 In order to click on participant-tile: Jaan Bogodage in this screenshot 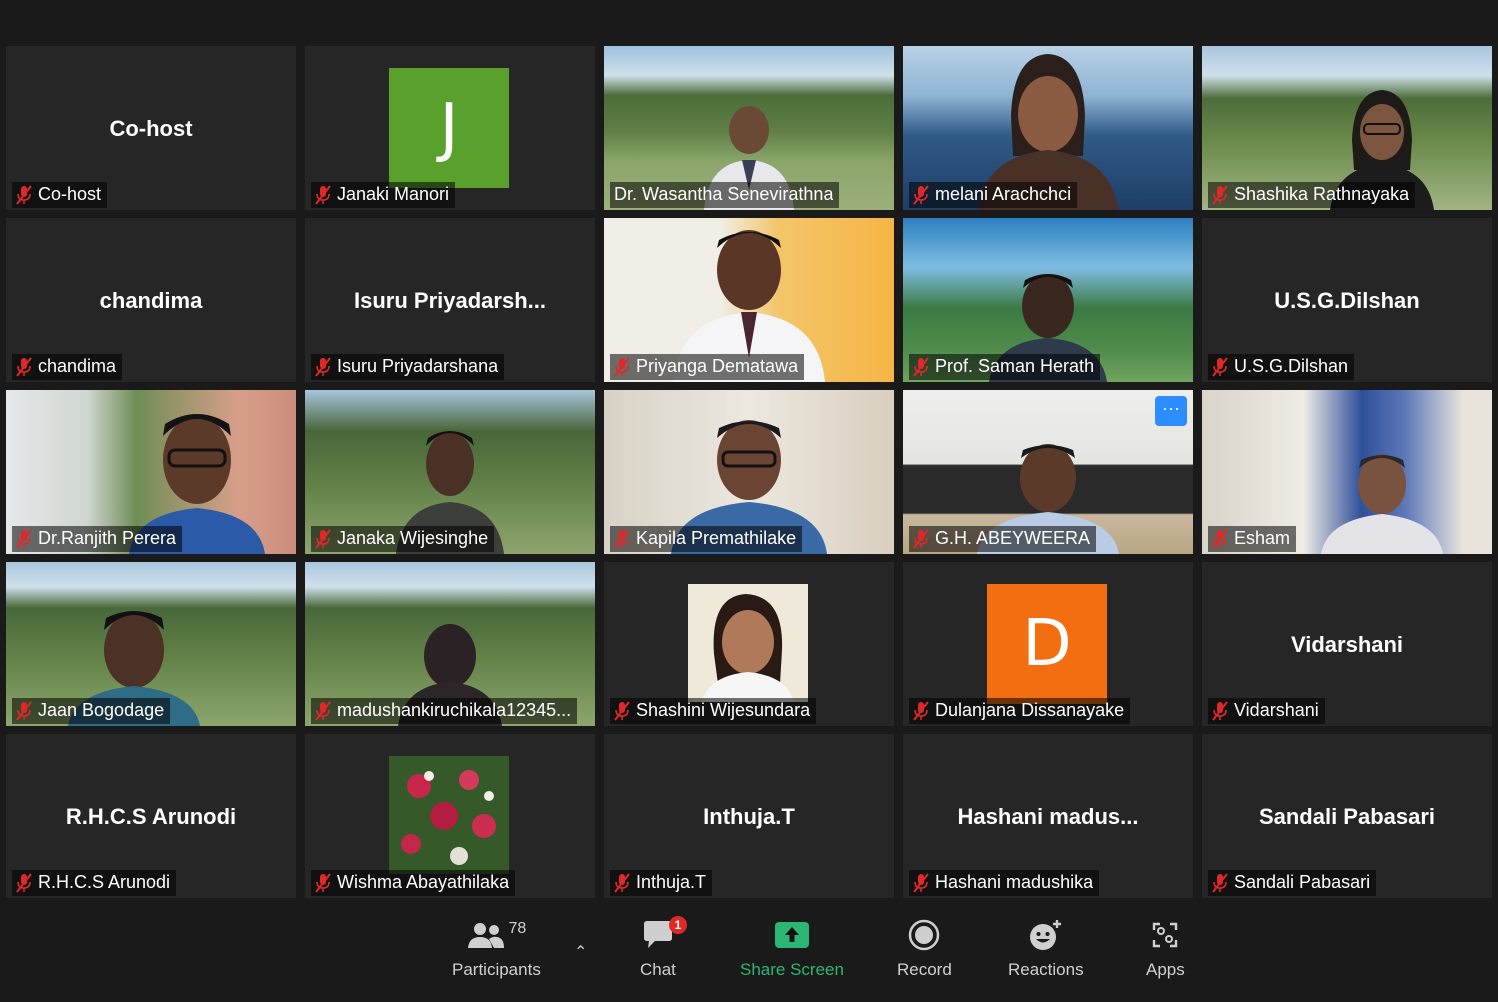, I will do `click(151, 644)`.